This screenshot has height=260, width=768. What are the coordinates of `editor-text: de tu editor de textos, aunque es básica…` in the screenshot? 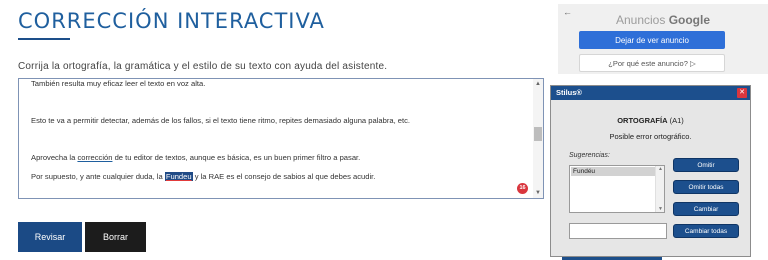 It's located at (236, 157).